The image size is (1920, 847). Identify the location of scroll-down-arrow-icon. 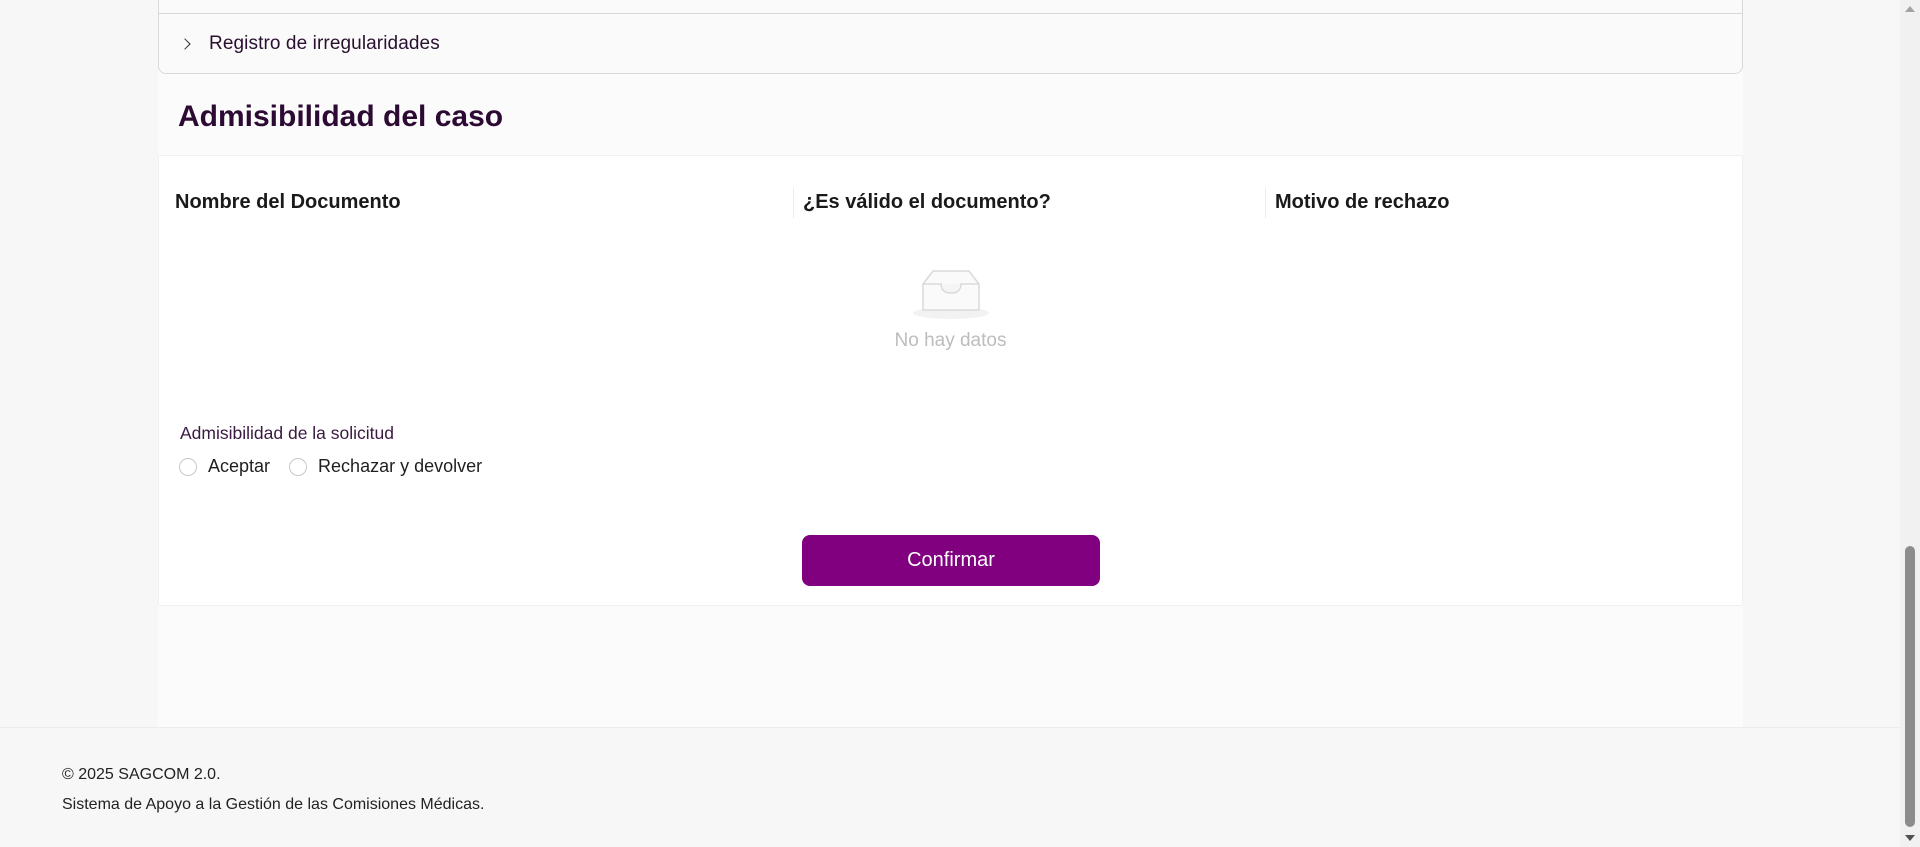
(1910, 838).